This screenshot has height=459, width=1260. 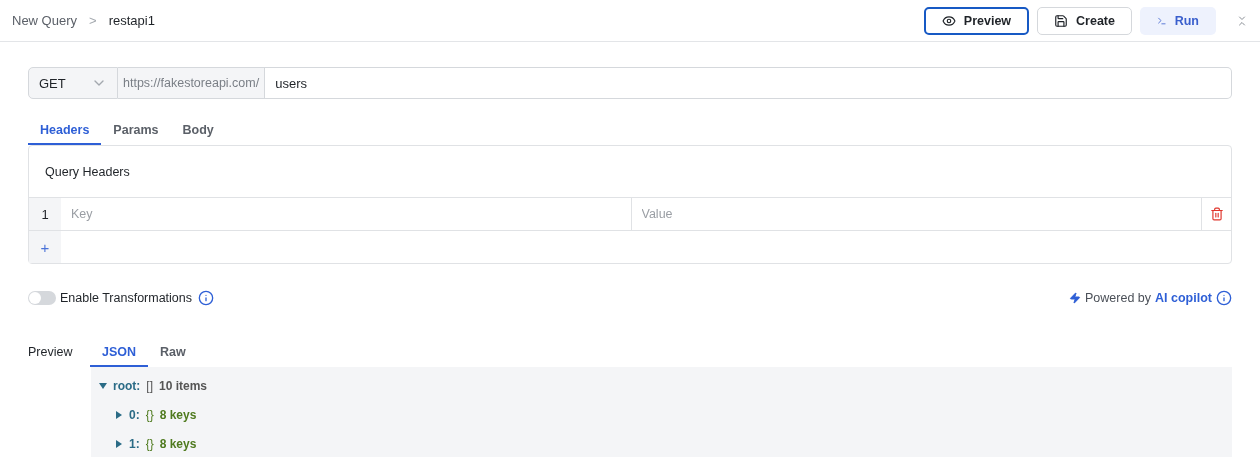 I want to click on action-button: Preview, so click(x=976, y=20).